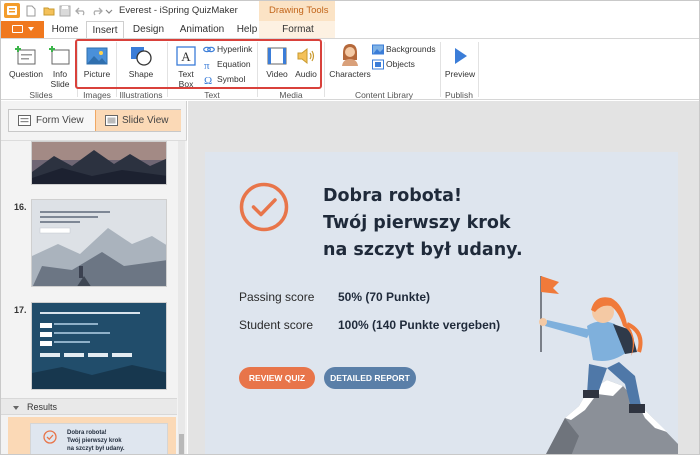  What do you see at coordinates (148, 29) in the screenshot?
I see `tab-design: Design` at bounding box center [148, 29].